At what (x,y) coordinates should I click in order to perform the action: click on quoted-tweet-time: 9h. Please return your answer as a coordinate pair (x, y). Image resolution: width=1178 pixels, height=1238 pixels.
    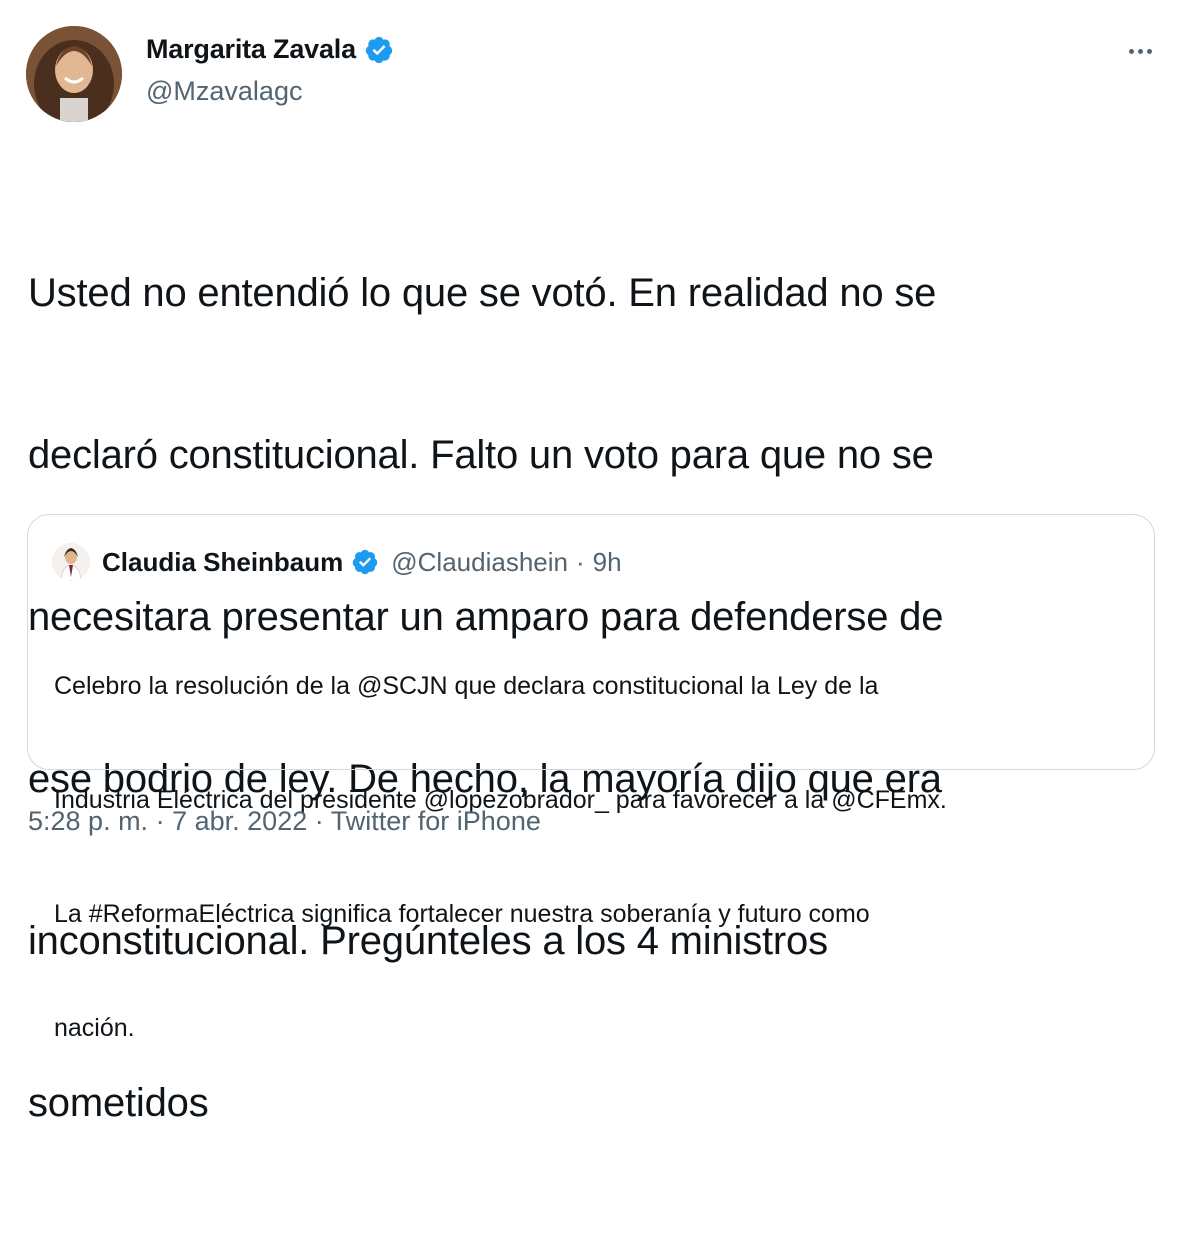
    Looking at the image, I should click on (607, 562).